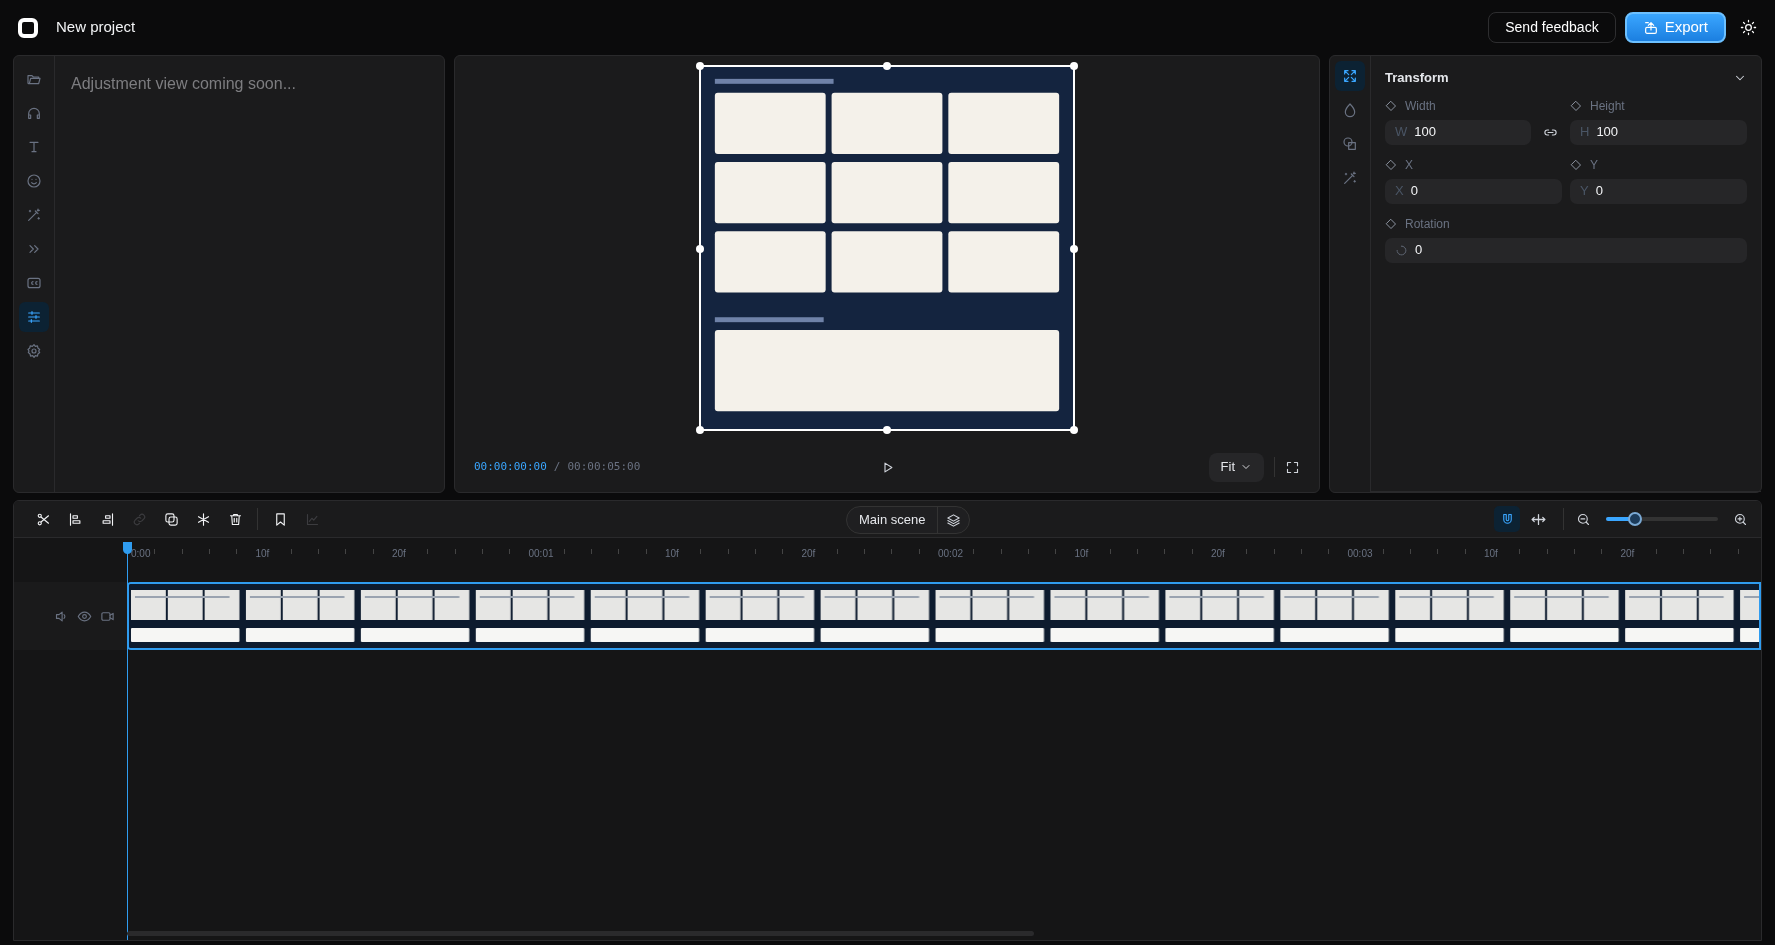  What do you see at coordinates (34, 283) in the screenshot?
I see `captions-icon` at bounding box center [34, 283].